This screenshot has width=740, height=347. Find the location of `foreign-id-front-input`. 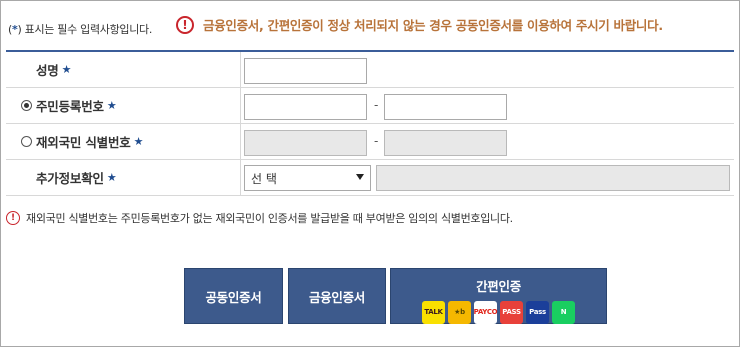

foreign-id-front-input is located at coordinates (305, 143).